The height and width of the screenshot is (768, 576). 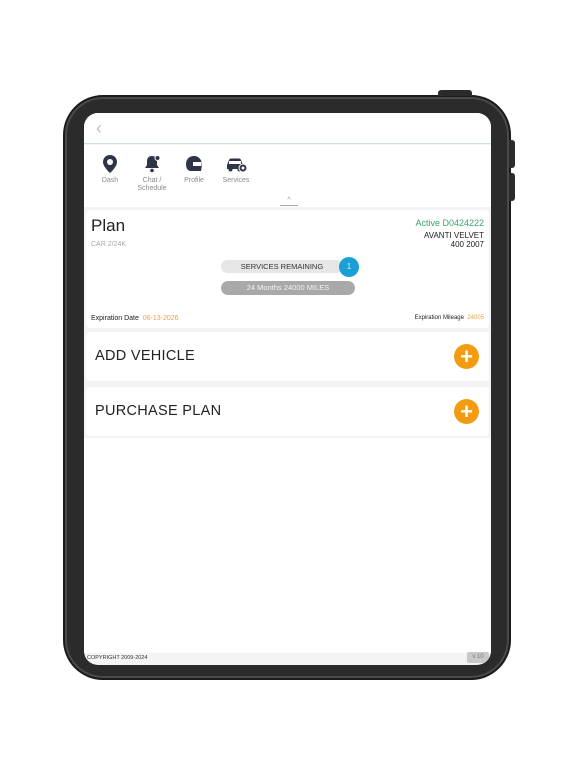 I want to click on plan-vehicle: AVANTI VELVET 400 2007, so click(x=454, y=240).